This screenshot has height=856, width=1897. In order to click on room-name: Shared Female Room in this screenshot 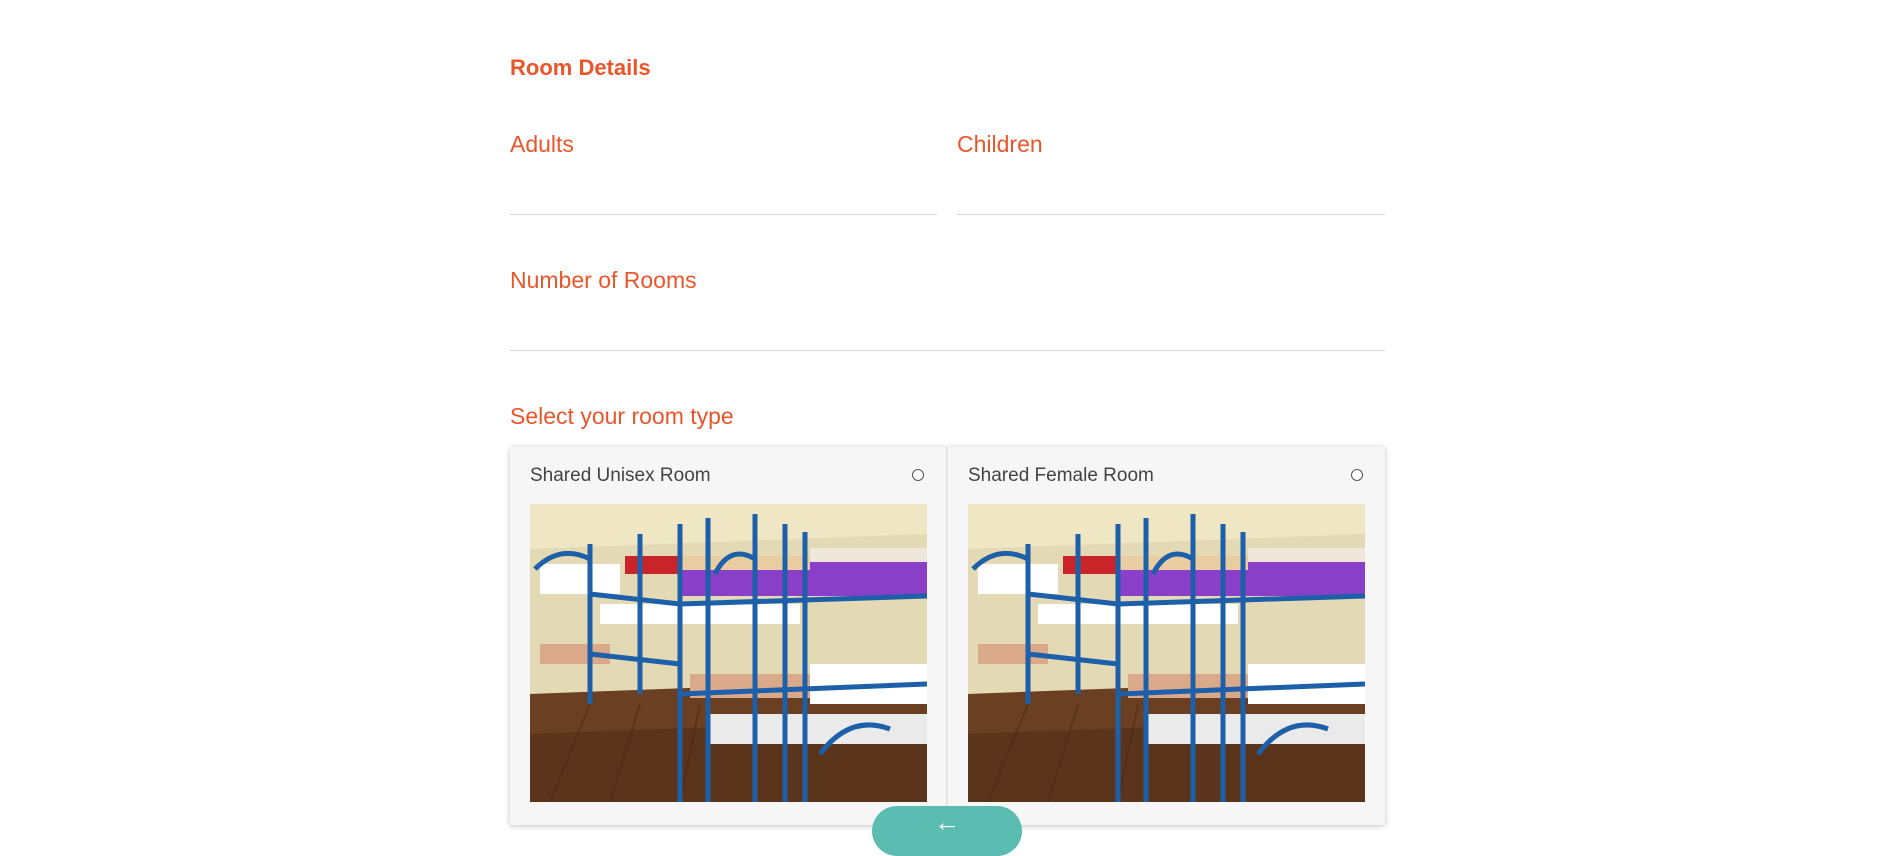, I will do `click(1061, 475)`.